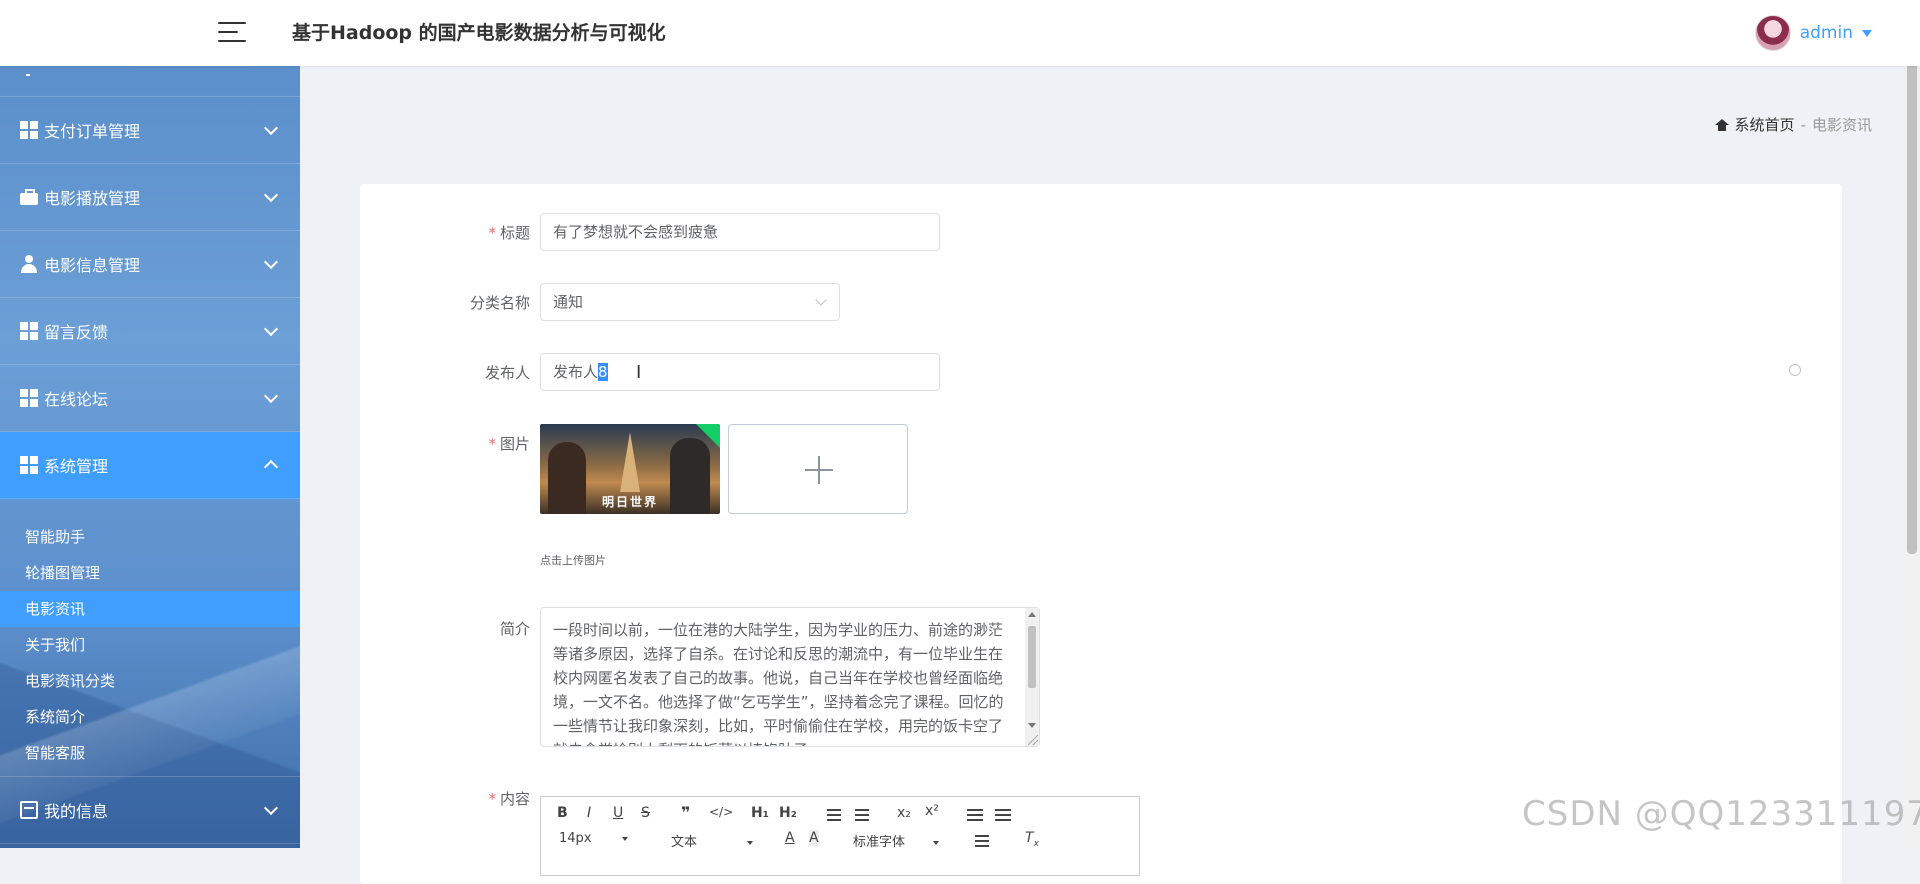 The height and width of the screenshot is (884, 1920). I want to click on clear-format-icon: Tx, so click(1032, 839).